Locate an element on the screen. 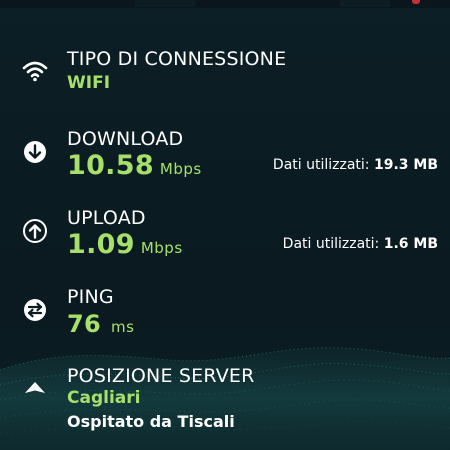  download-data-used-value: 19.3 MB is located at coordinates (405, 165).